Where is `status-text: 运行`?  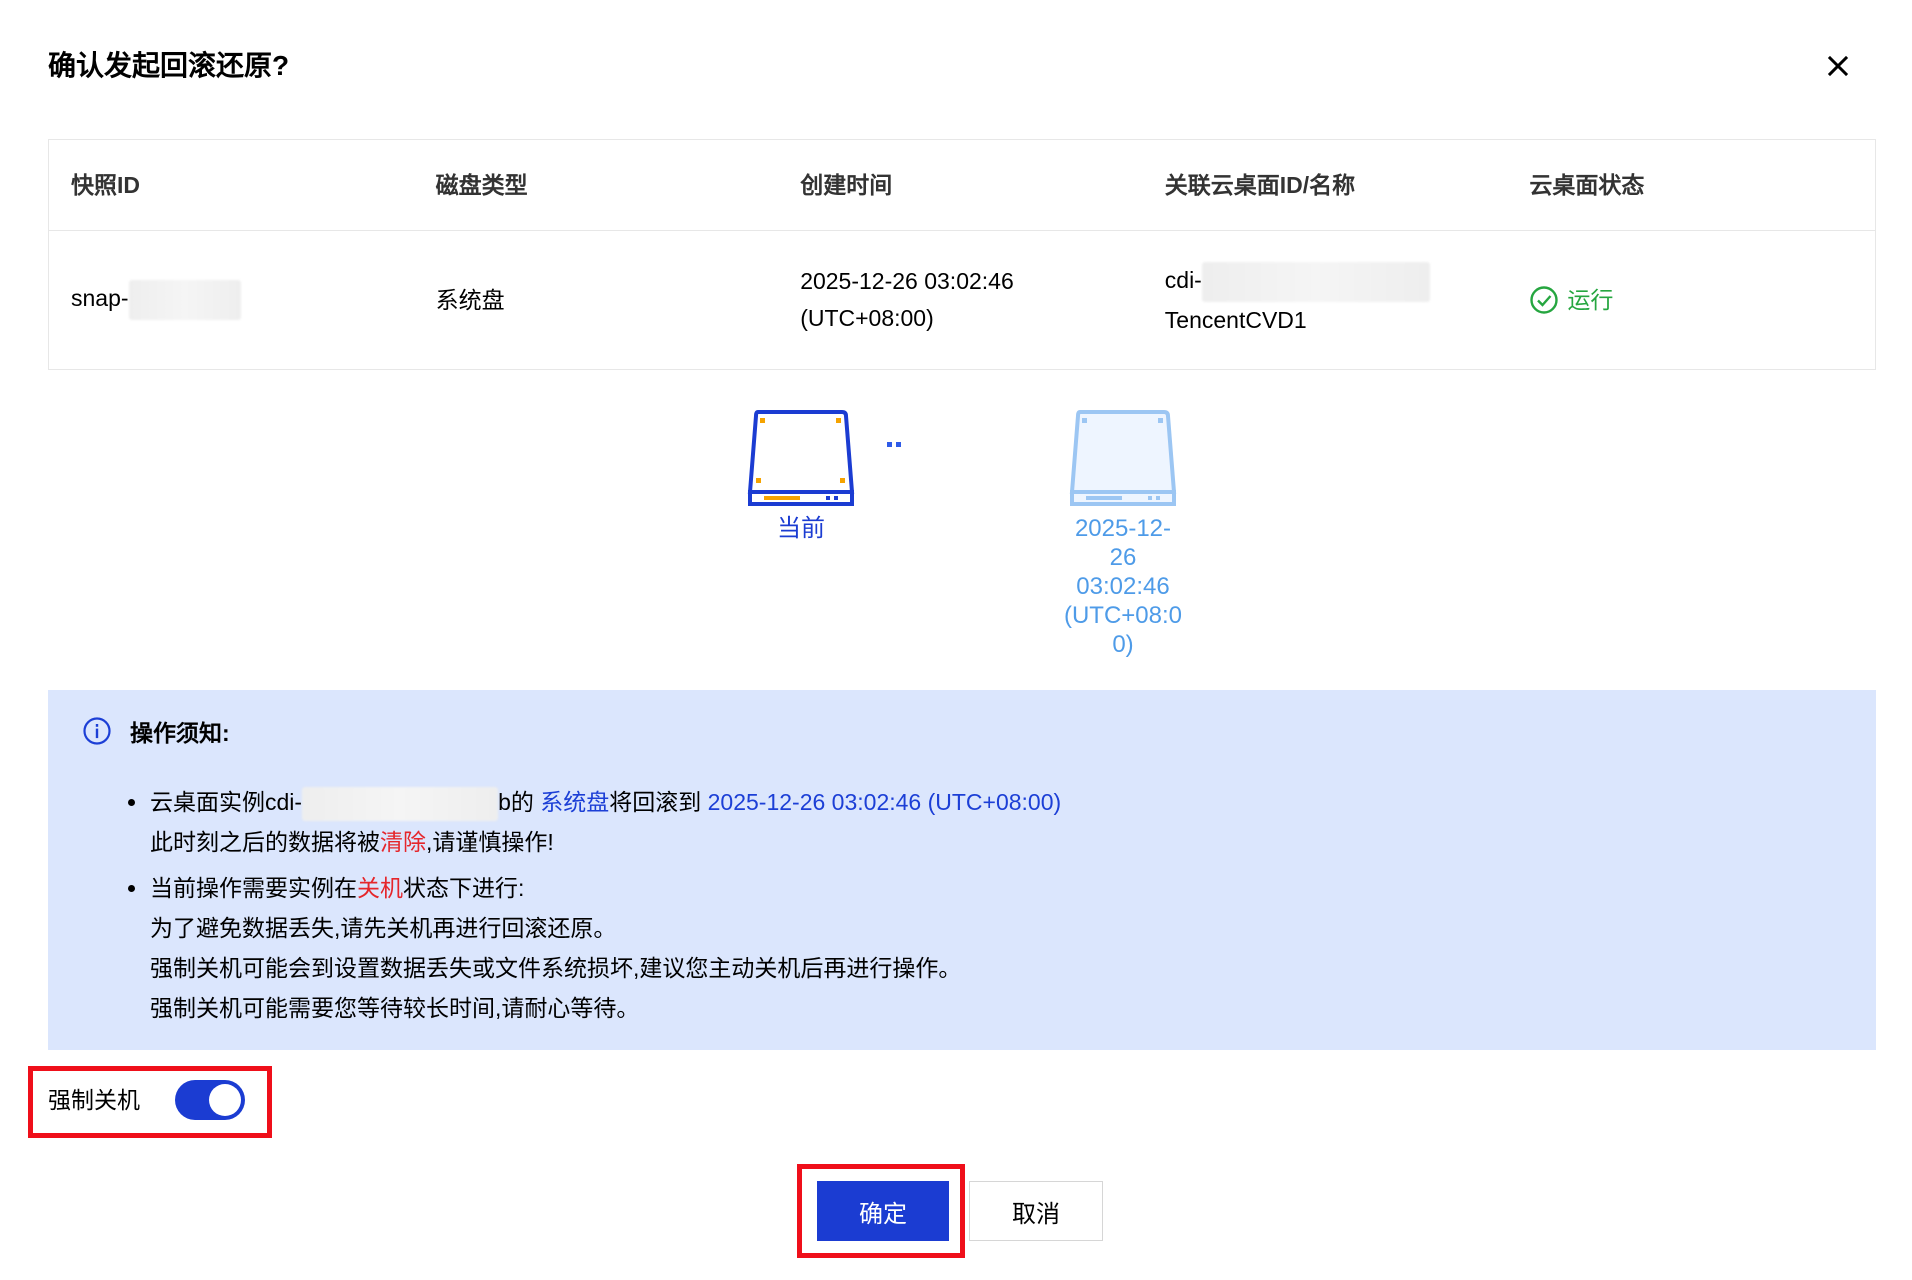
status-text: 运行 is located at coordinates (1590, 299).